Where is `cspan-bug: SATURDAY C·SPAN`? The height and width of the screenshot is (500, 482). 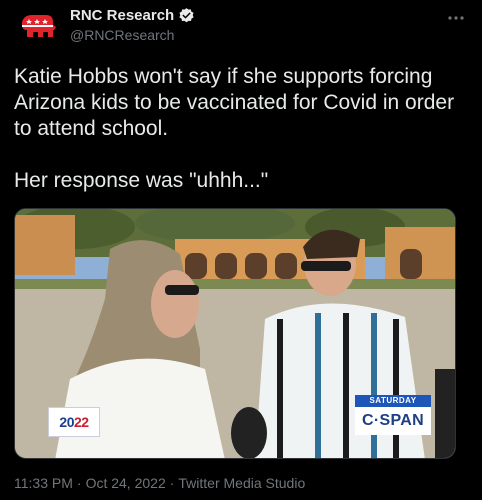
cspan-bug: SATURDAY C·SPAN is located at coordinates (393, 415).